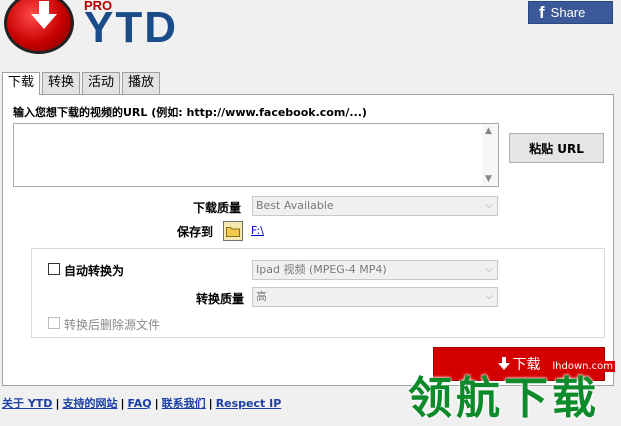 The width and height of the screenshot is (621, 426). I want to click on tab-activity: 活动, so click(101, 83).